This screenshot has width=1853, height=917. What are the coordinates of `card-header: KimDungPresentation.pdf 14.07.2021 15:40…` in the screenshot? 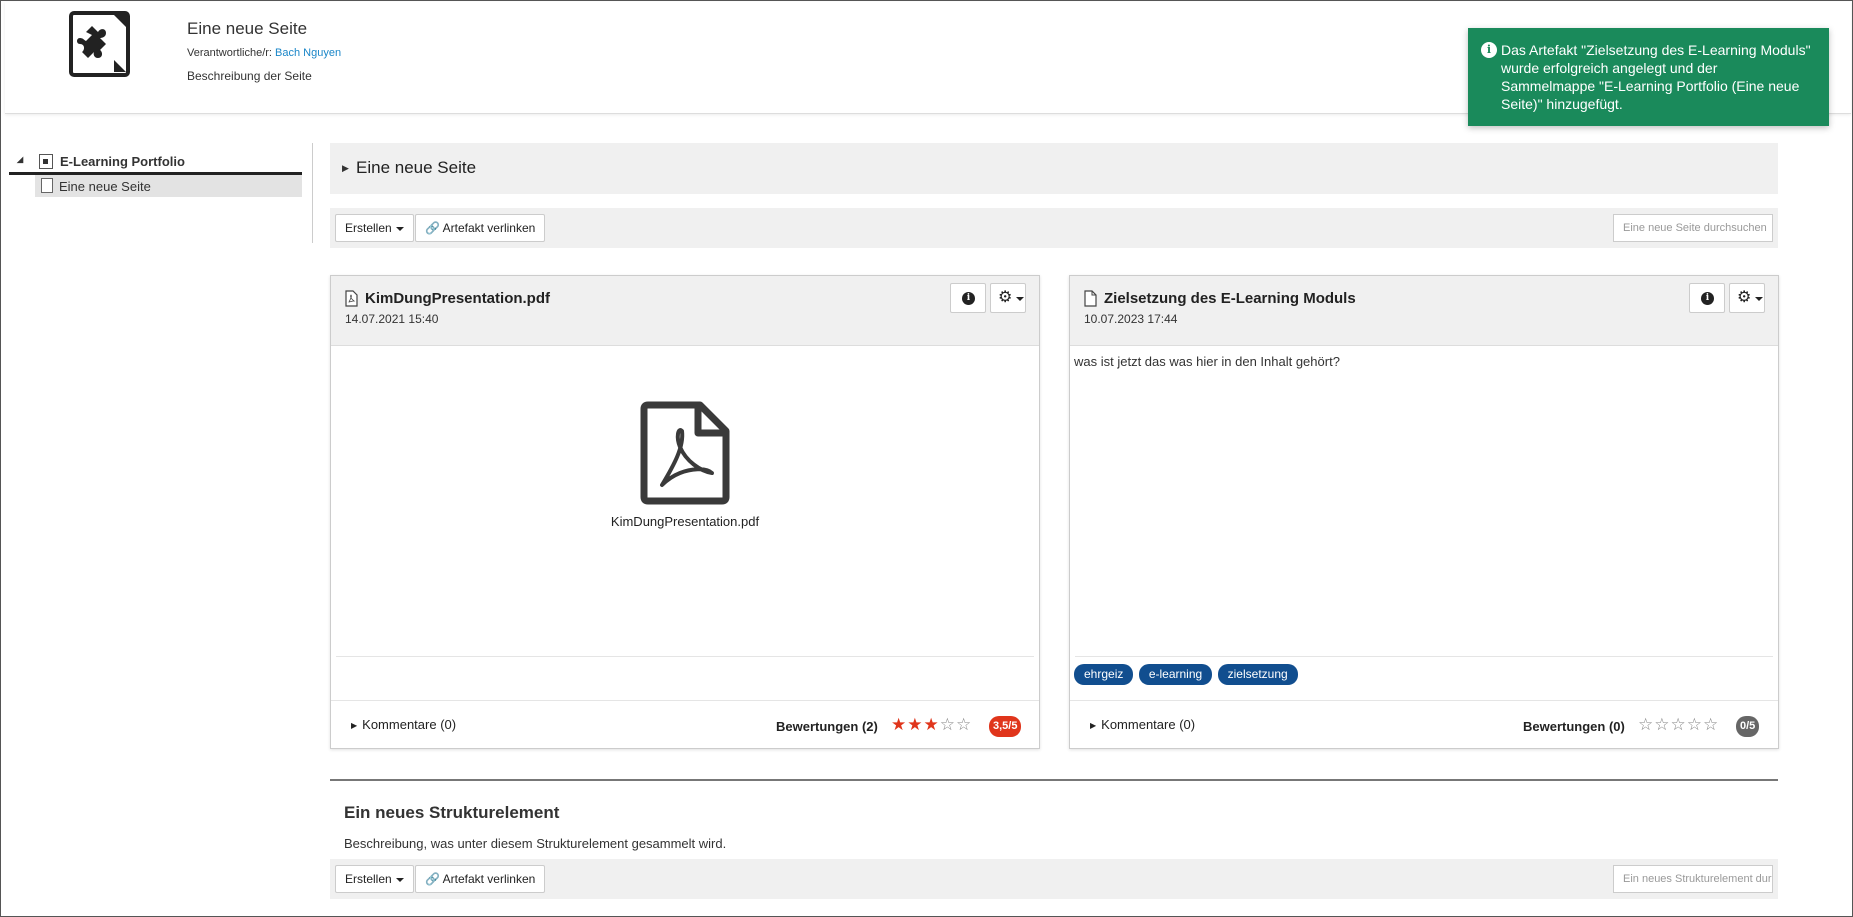 It's located at (685, 311).